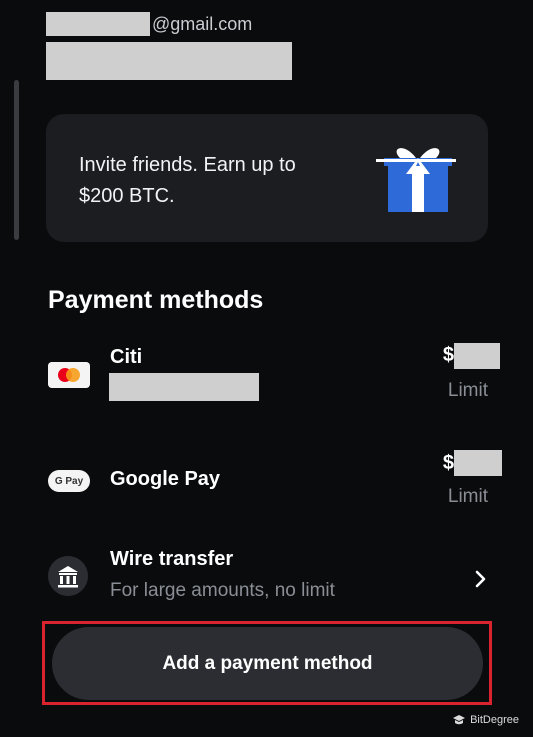 Image resolution: width=533 pixels, height=737 pixels. I want to click on payment-method-google-pay: G Pay Google Pay $ Limit, so click(276, 483).